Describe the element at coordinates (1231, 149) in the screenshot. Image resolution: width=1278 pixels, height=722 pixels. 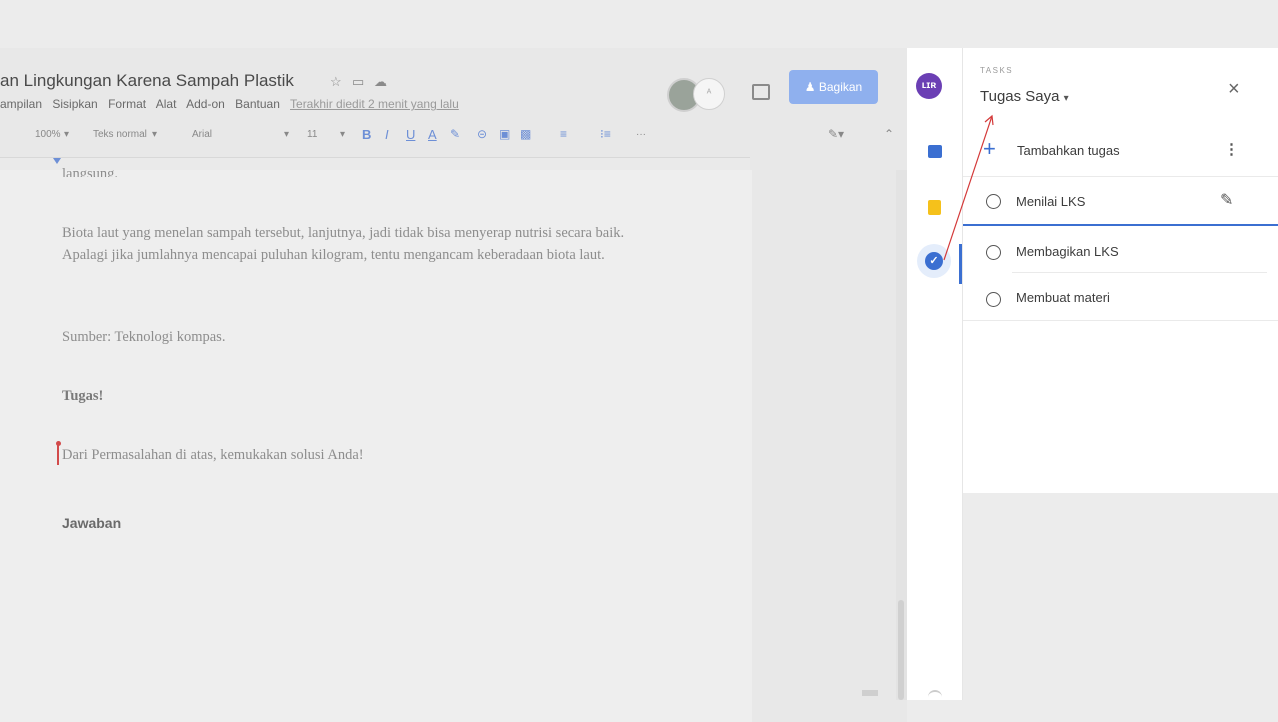
I see `more-vert-icon: ⋮` at that location.